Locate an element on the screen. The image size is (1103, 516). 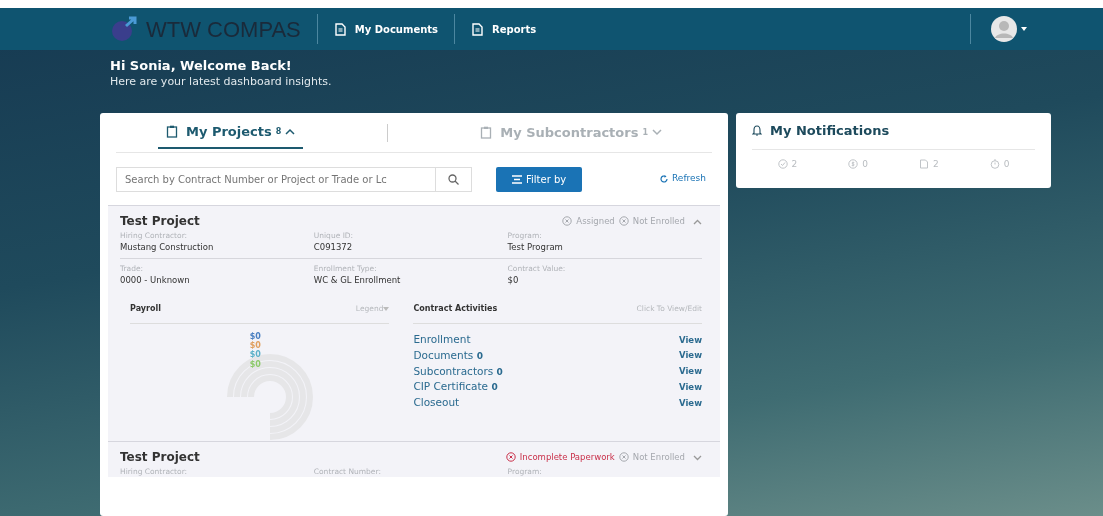
field-value: Mustang Construction is located at coordinates (167, 247).